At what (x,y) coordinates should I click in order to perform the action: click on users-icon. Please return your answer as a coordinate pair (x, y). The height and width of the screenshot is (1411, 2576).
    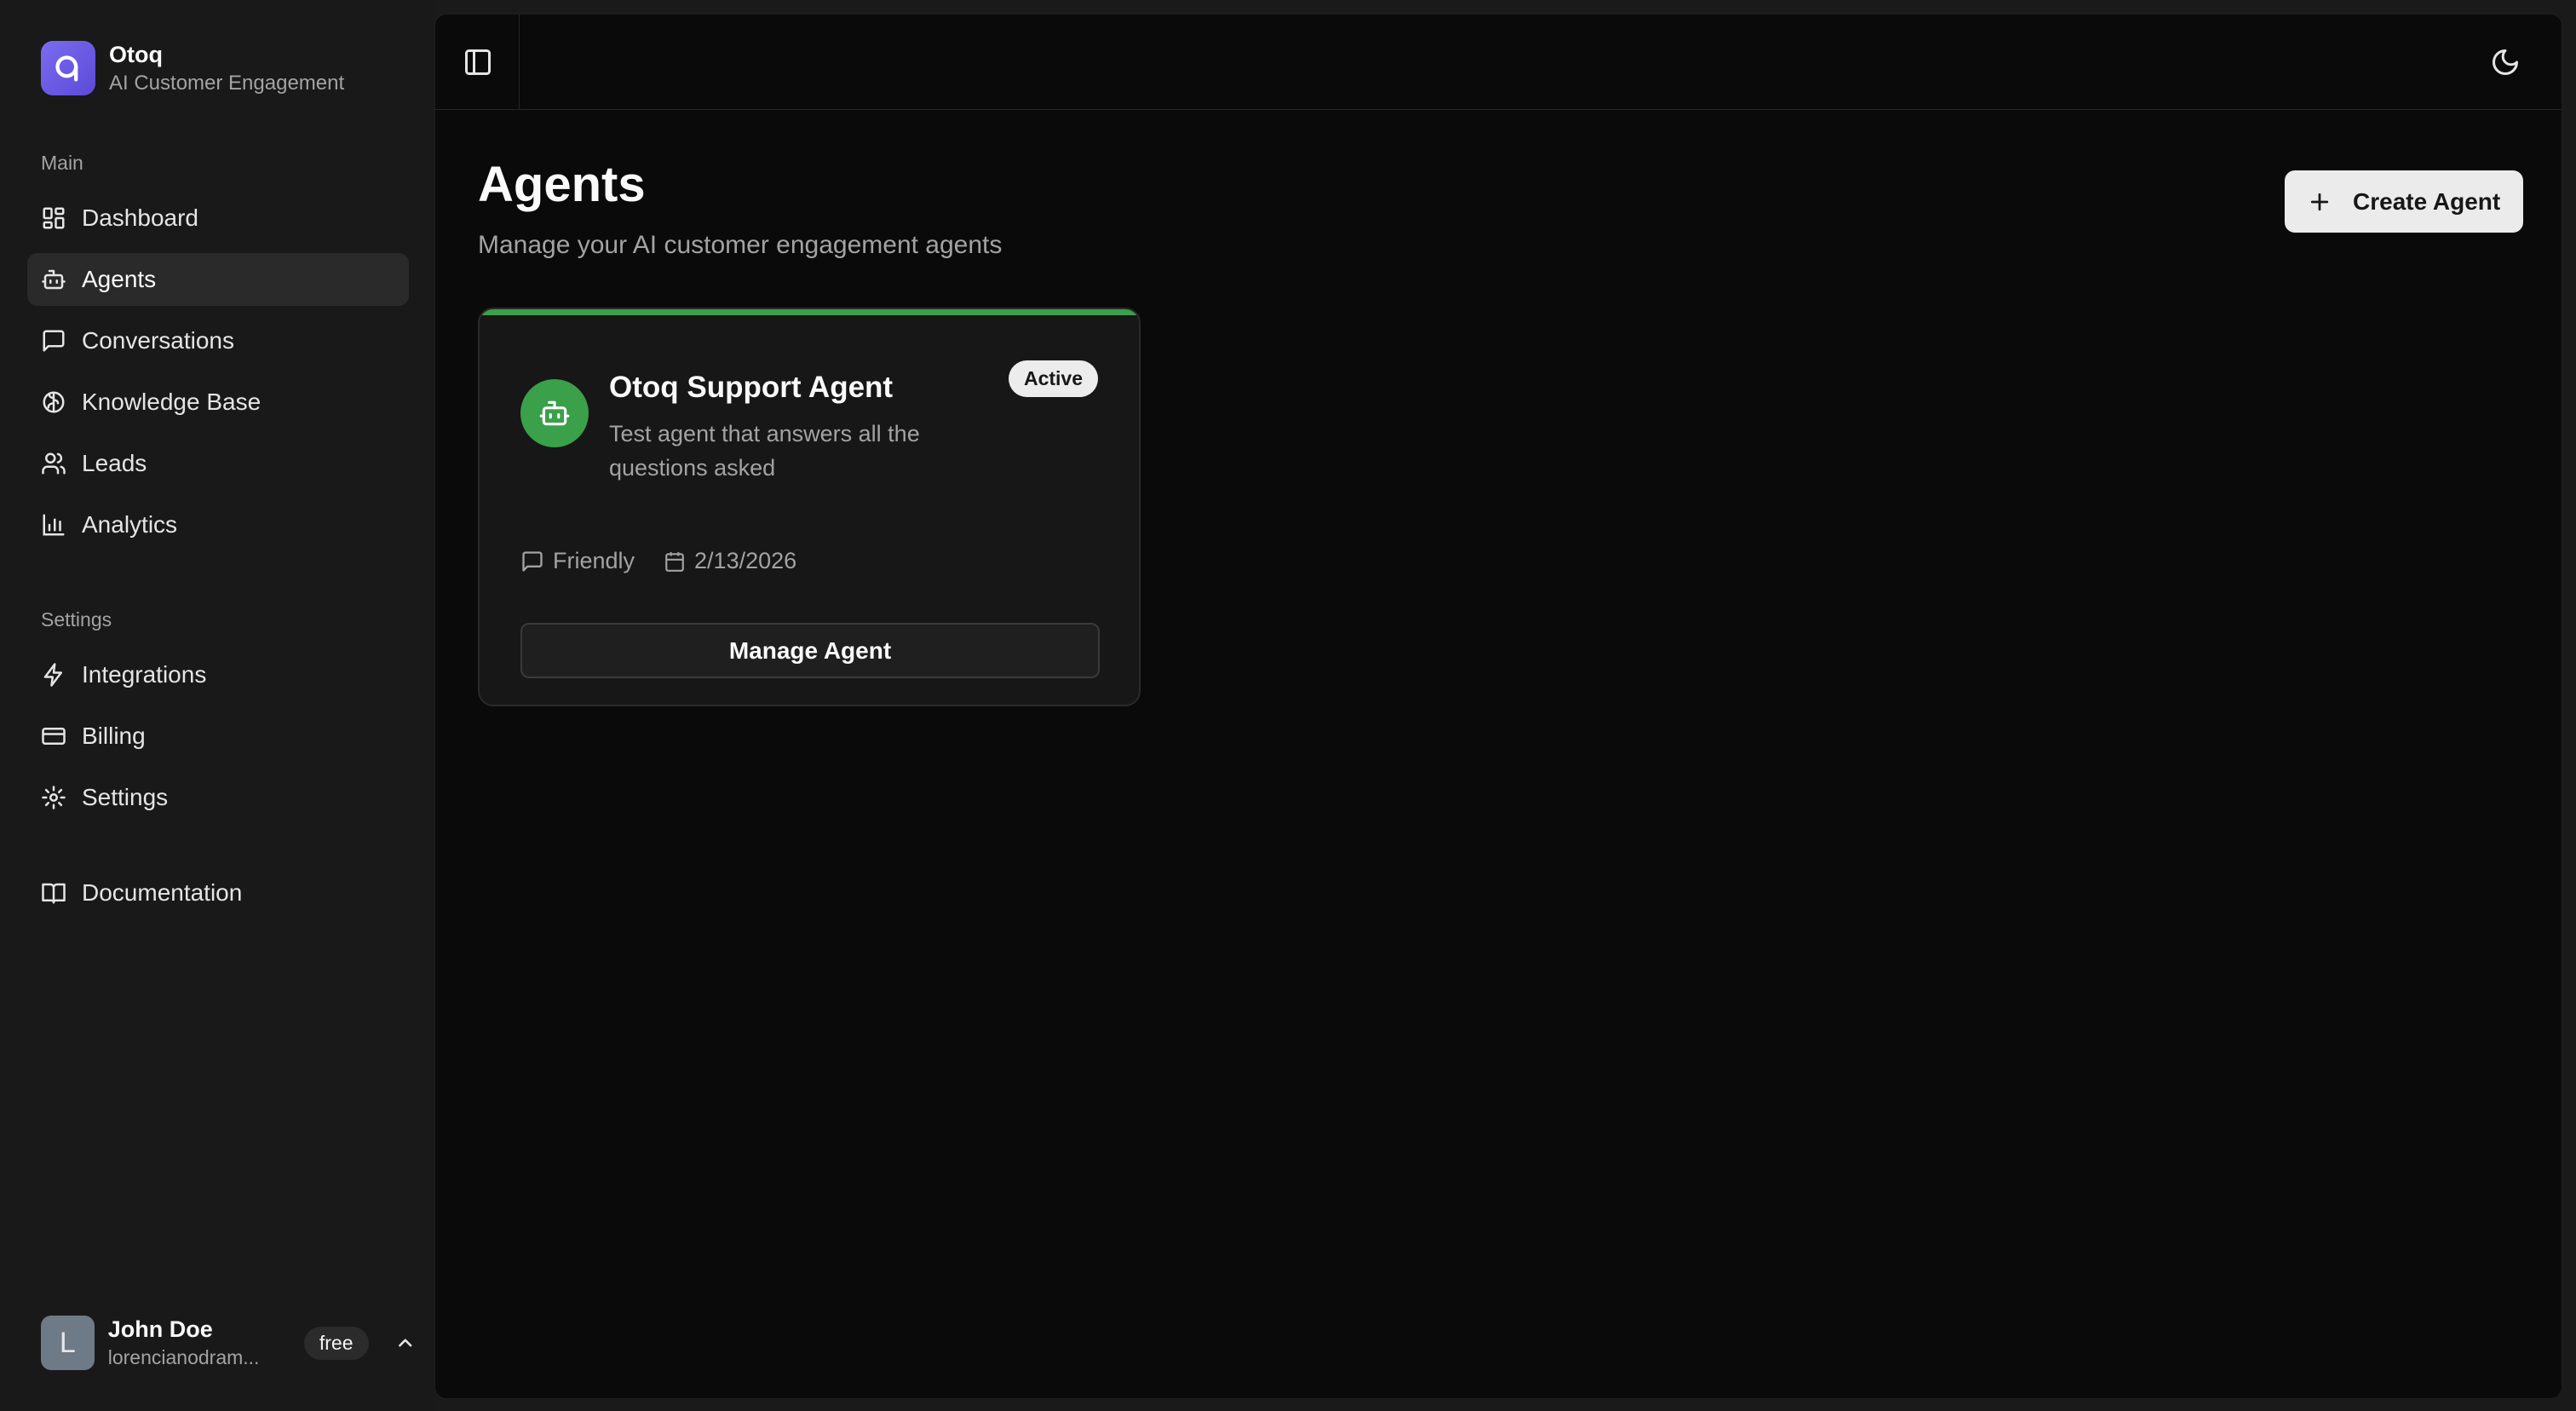
    Looking at the image, I should click on (54, 463).